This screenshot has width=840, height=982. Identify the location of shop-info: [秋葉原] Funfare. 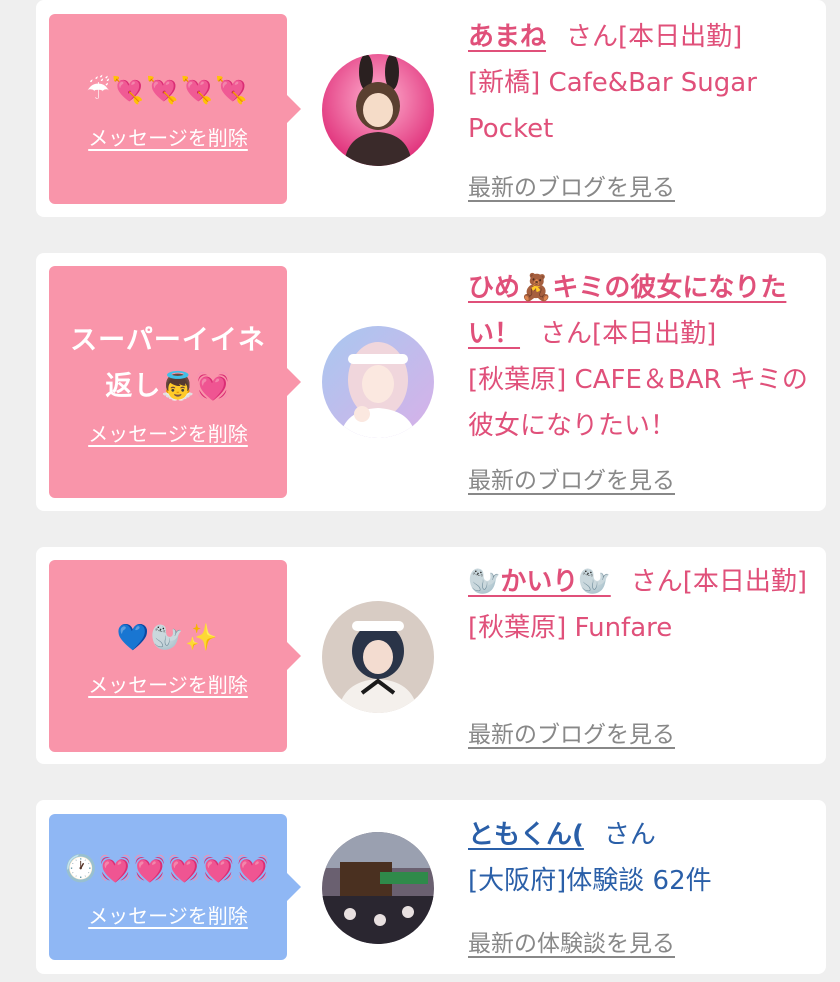
(570, 628).